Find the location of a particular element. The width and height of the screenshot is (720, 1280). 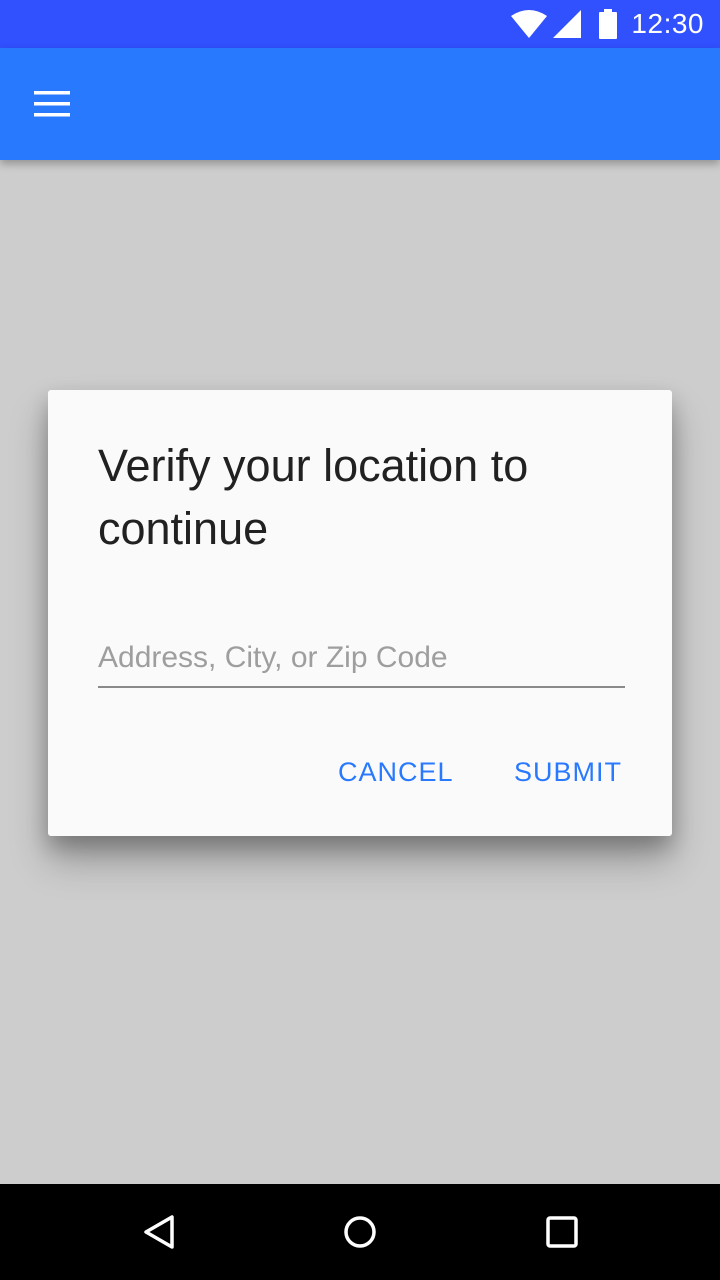

status-time: 12:30 is located at coordinates (667, 23).